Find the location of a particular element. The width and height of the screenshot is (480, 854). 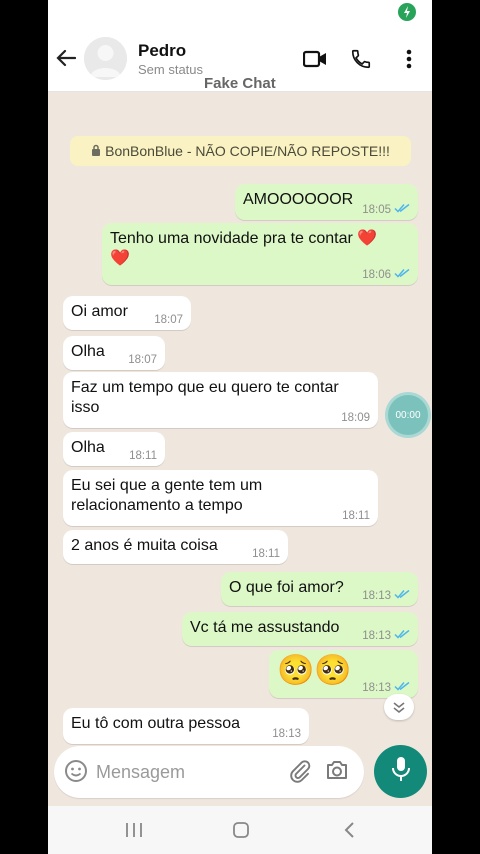

incoming-message: Oi amor 18:07 is located at coordinates (127, 313).